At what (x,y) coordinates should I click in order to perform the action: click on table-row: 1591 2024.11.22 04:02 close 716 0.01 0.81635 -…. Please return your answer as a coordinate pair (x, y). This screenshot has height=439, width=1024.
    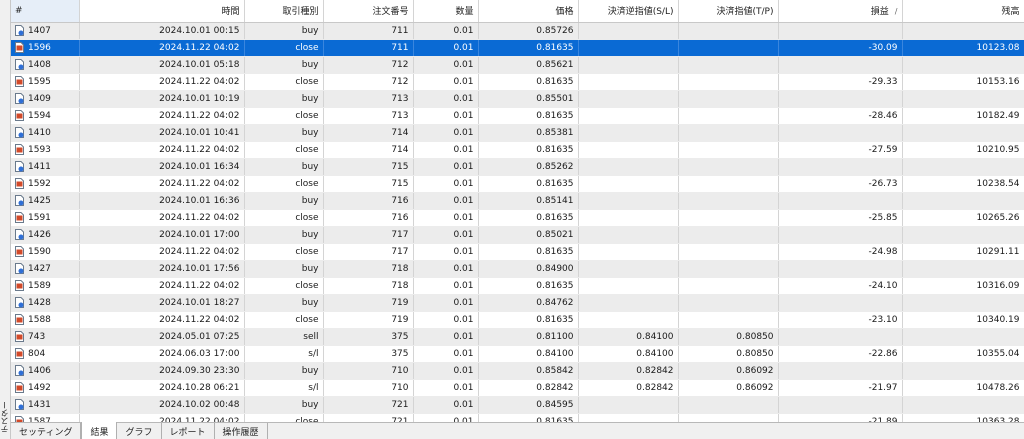
    Looking at the image, I should click on (517, 218).